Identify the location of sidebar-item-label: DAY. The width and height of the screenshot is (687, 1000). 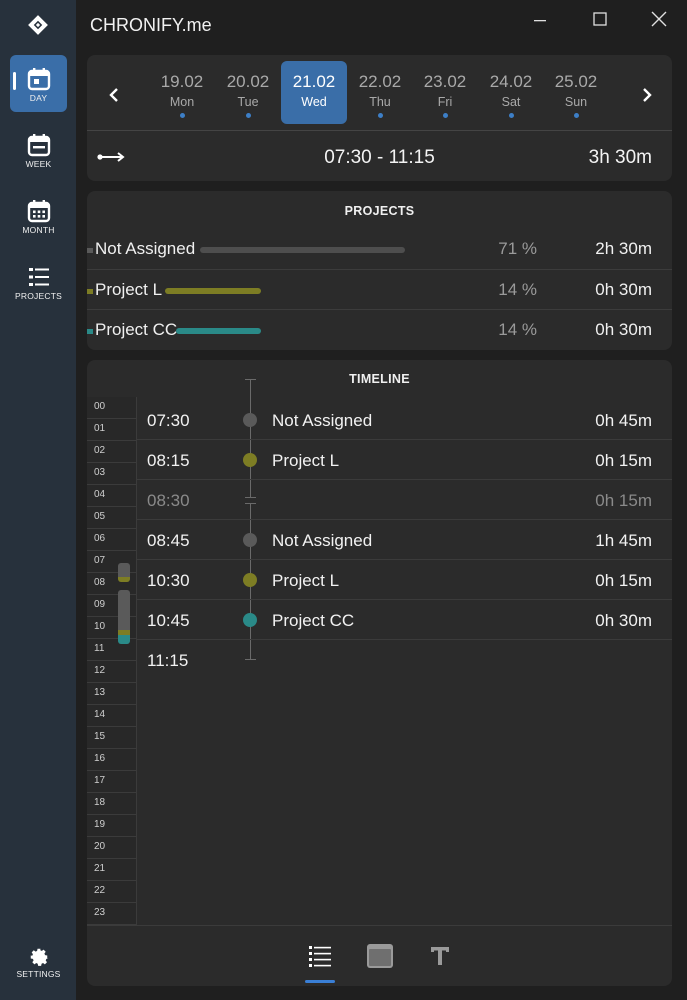
(38, 98).